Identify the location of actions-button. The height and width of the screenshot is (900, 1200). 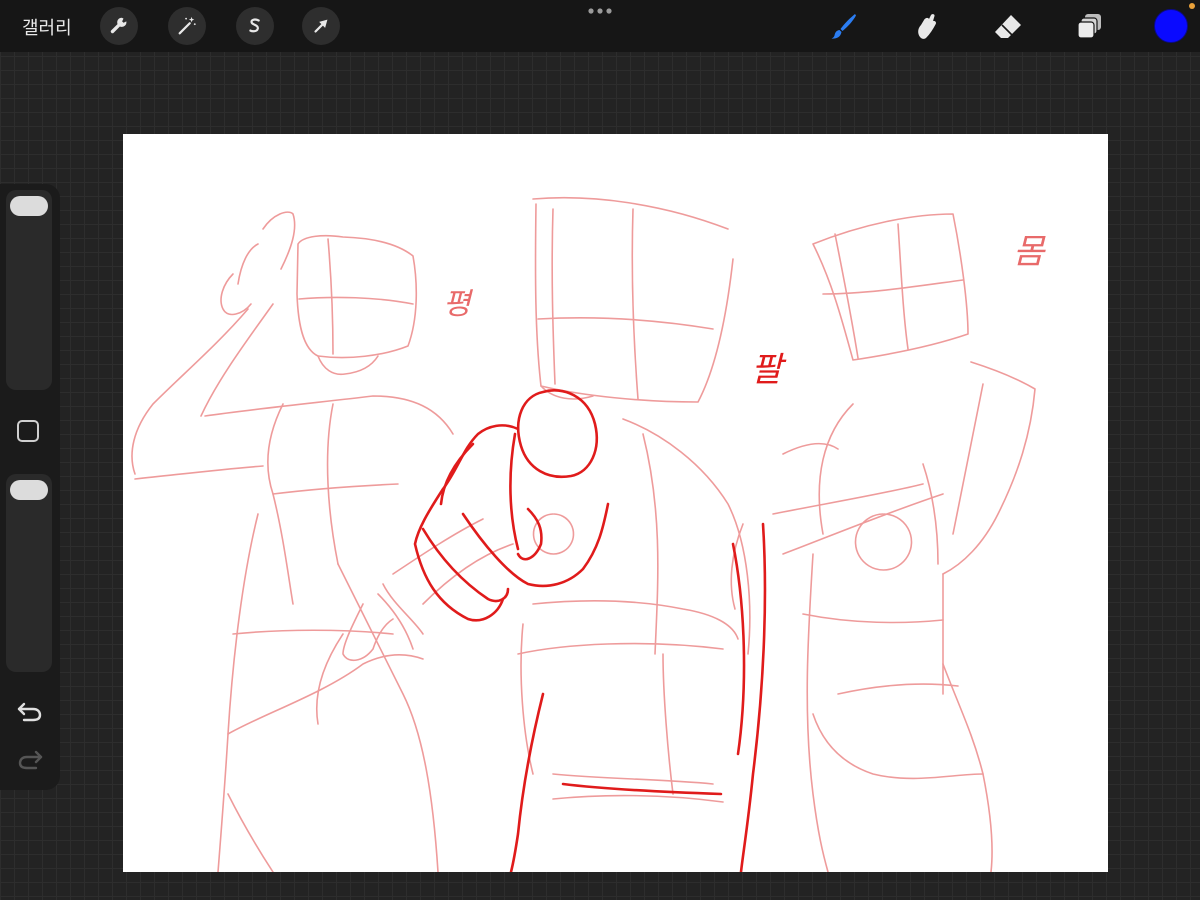
(119, 26).